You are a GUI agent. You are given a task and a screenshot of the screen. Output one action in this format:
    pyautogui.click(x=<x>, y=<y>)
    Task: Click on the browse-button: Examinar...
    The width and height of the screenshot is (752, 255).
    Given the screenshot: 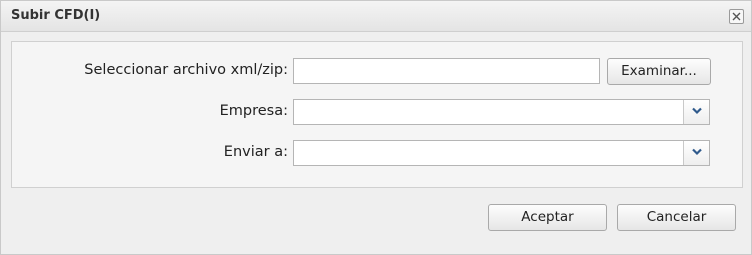 What is the action you would take?
    pyautogui.click(x=659, y=71)
    